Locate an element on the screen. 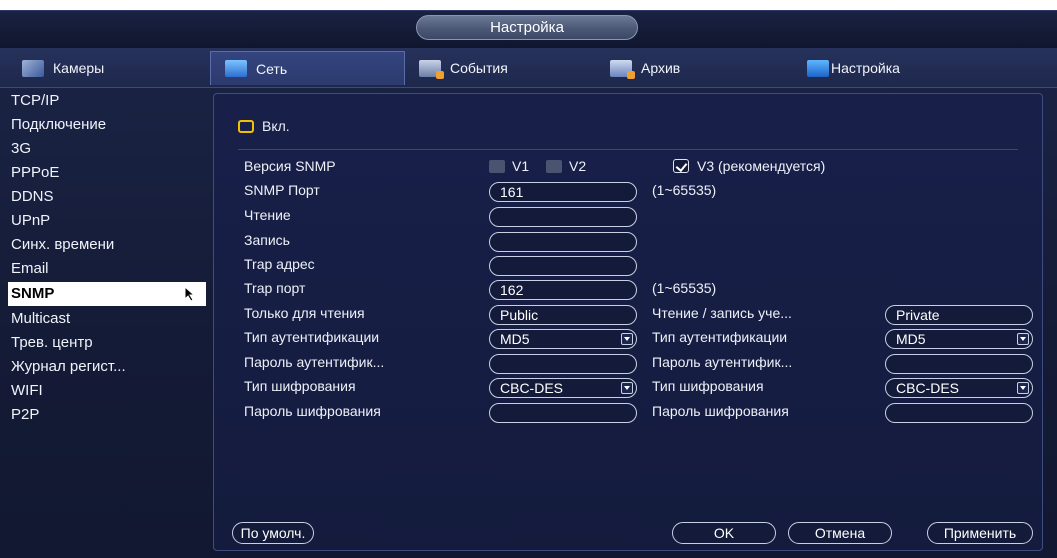  sidebar-item-email: Email is located at coordinates (107, 269).